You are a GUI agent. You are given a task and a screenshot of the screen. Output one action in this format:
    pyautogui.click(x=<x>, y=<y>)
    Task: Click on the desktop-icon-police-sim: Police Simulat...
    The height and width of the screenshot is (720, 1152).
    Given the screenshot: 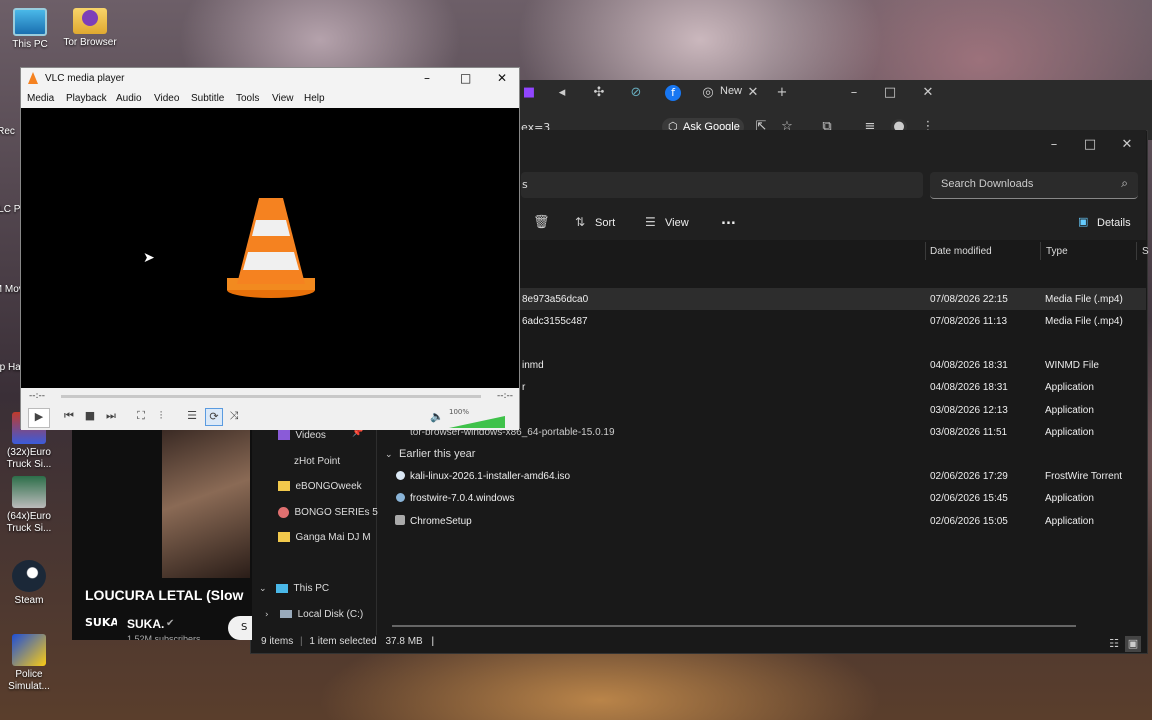 What is the action you would take?
    pyautogui.click(x=30, y=663)
    